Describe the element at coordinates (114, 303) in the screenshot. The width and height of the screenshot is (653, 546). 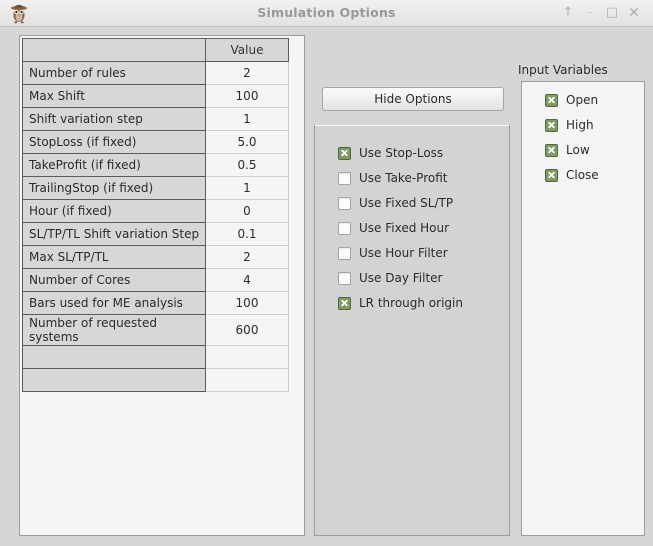
I see `table-cell-name: Bars used for ME analysis` at that location.